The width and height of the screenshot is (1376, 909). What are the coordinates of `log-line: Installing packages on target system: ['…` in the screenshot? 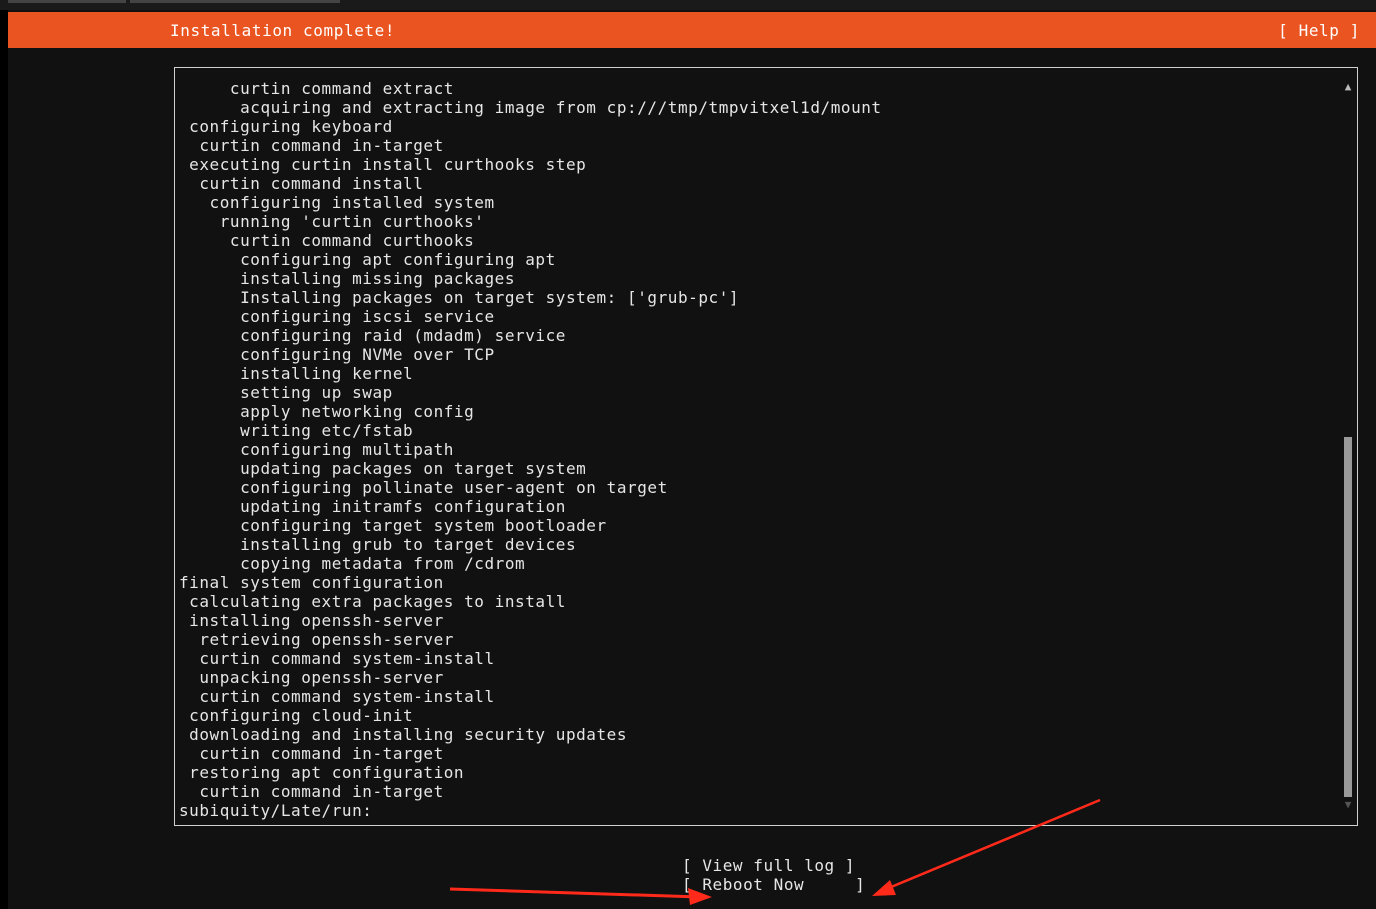 It's located at (459, 297).